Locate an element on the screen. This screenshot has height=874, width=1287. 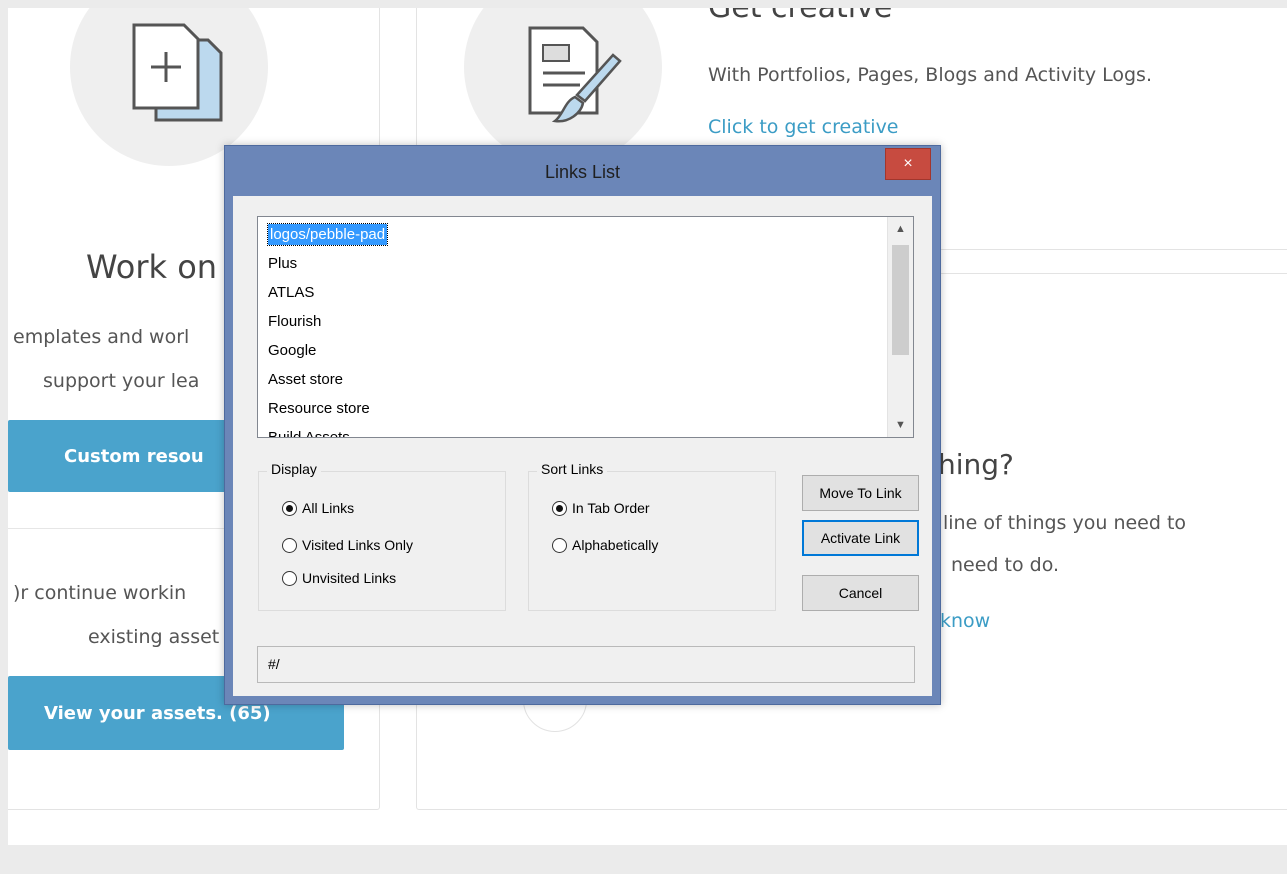
sort-group-label: Sort Links is located at coordinates (572, 469).